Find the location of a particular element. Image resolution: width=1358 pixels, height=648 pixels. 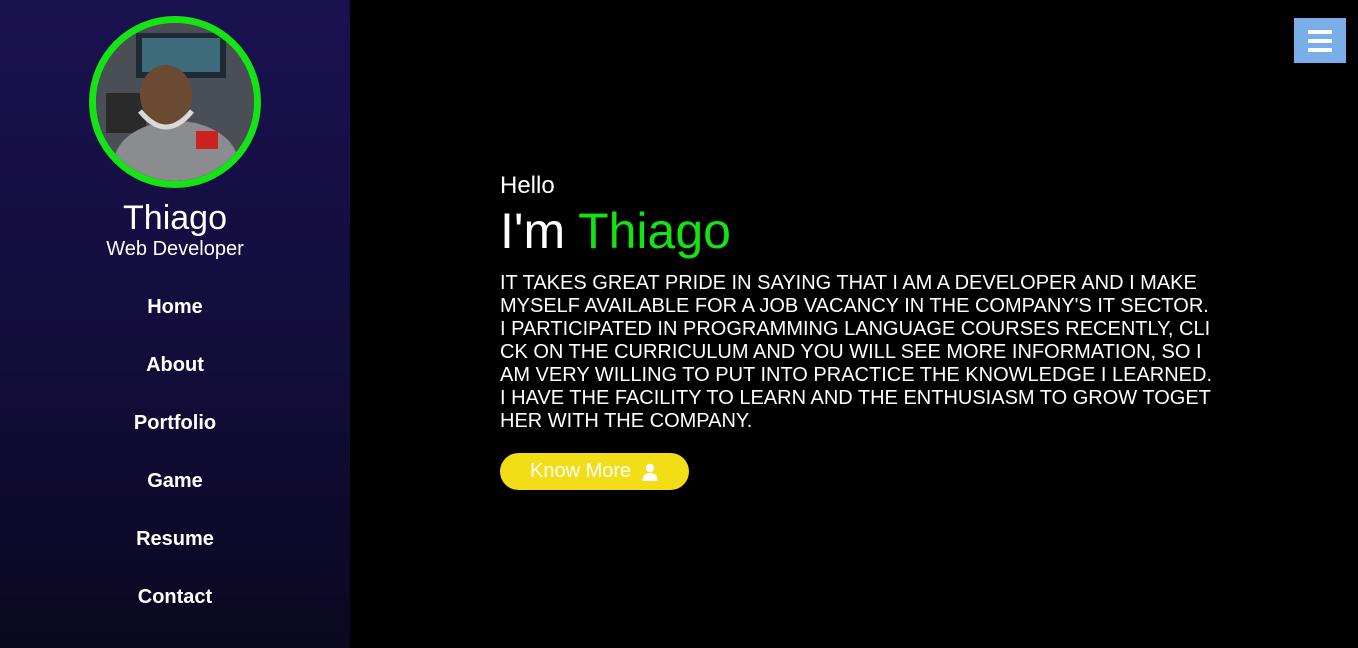

menu-toggle-button is located at coordinates (1320, 40).